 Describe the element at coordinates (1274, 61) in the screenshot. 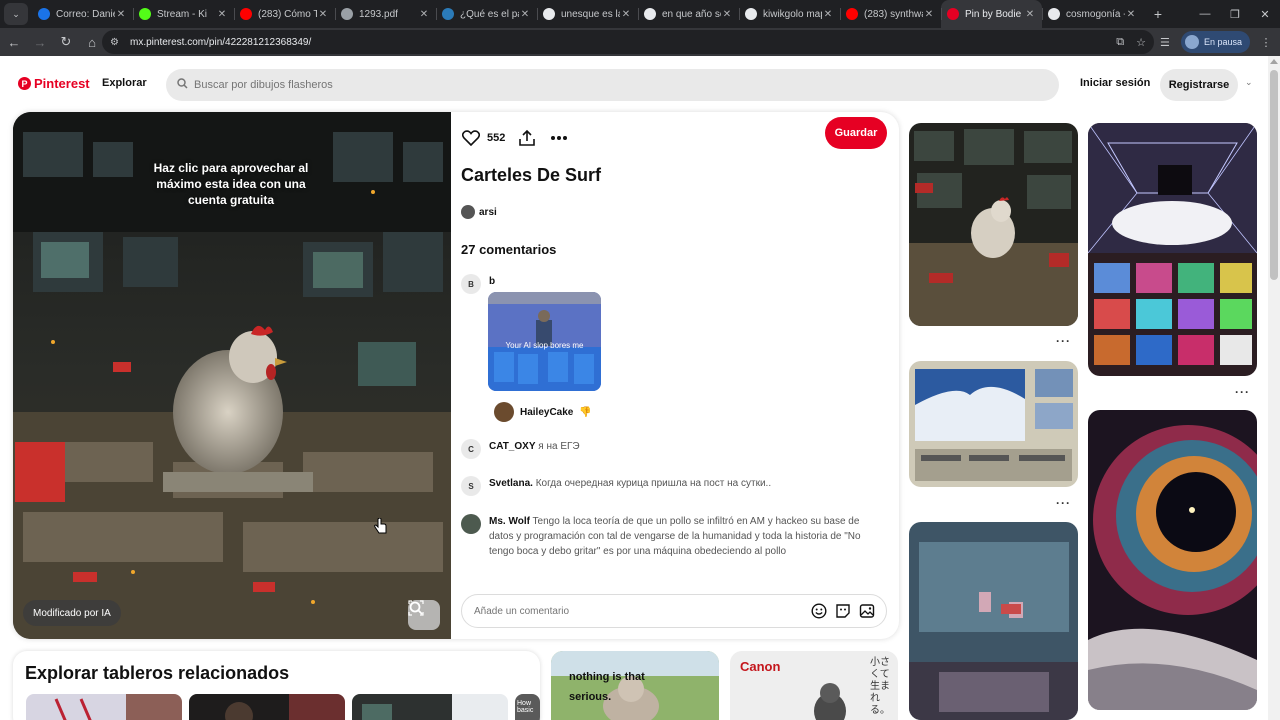

I see `scroll-up-arrow-icon` at that location.